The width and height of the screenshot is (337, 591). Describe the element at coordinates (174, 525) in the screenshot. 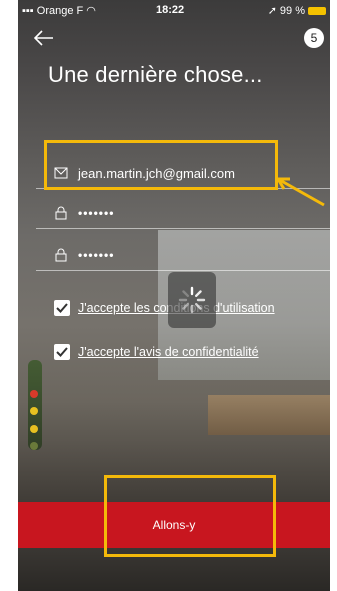

I see `submit-button: Allons-y` at that location.